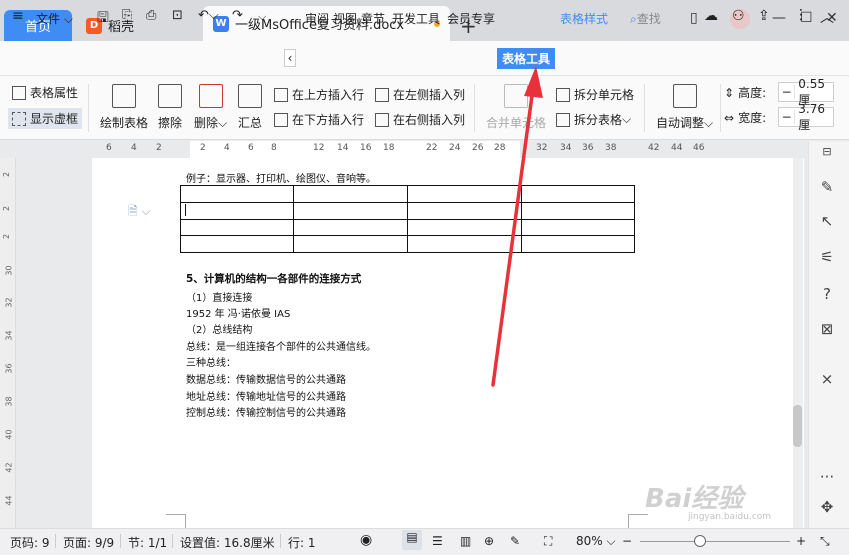  Describe the element at coordinates (89, 543) in the screenshot. I see `status-pages: 页面: 9/9` at that location.